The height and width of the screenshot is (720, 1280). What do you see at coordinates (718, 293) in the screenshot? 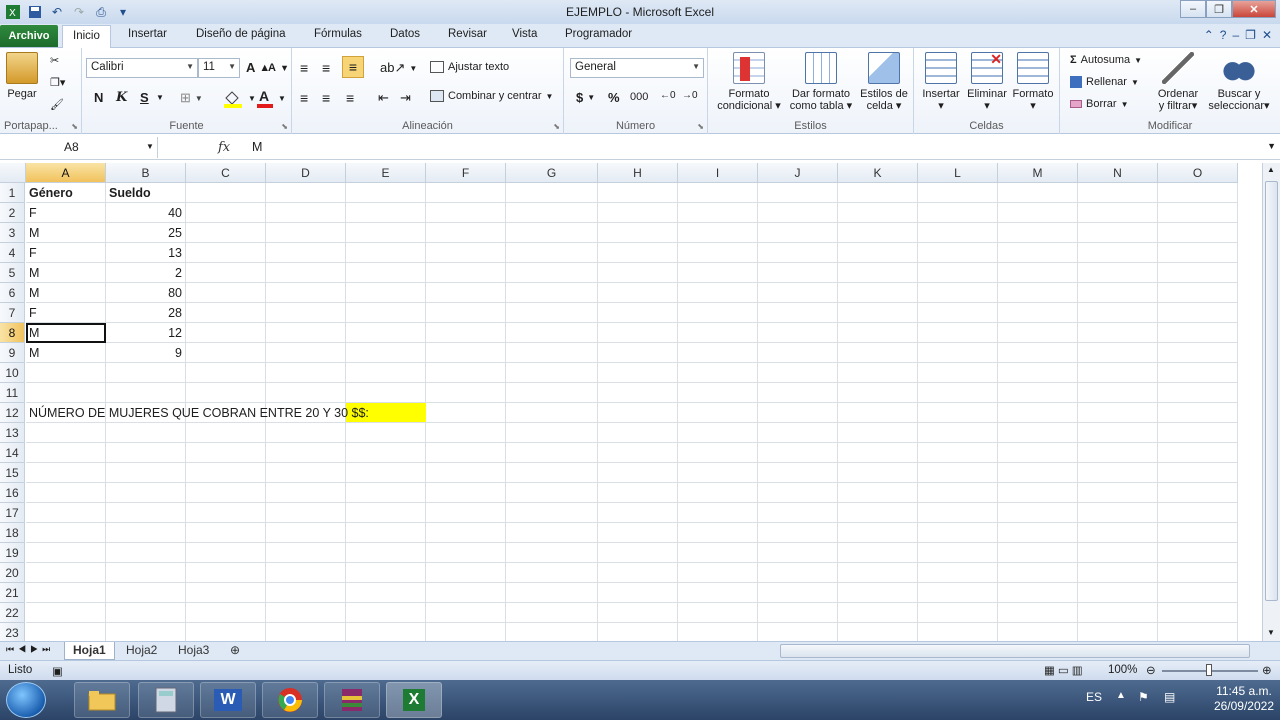
I see `cell-i6` at bounding box center [718, 293].